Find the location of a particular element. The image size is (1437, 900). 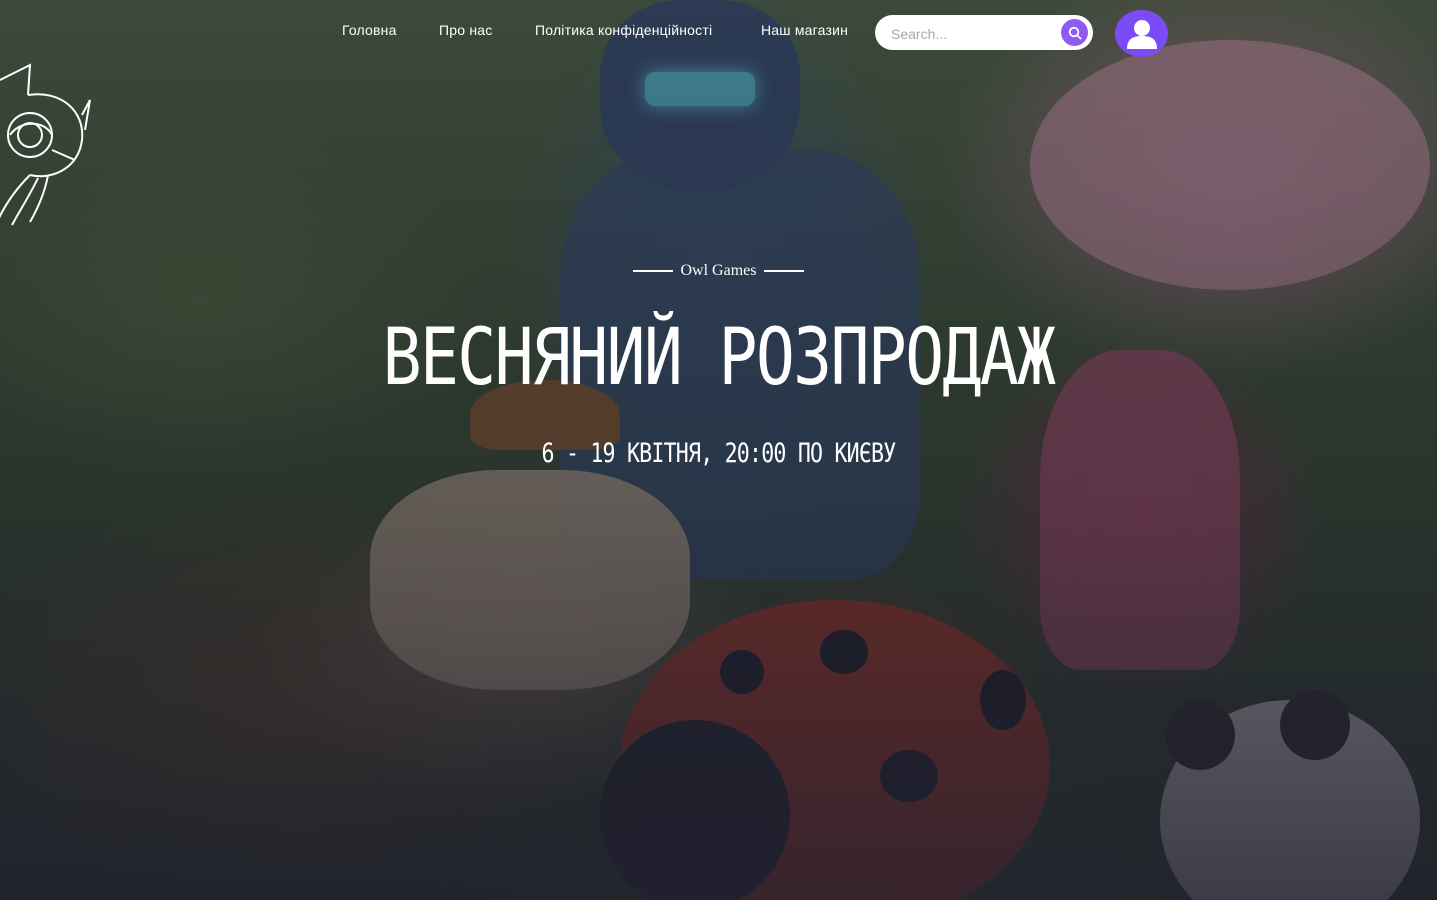

search-box is located at coordinates (984, 32).